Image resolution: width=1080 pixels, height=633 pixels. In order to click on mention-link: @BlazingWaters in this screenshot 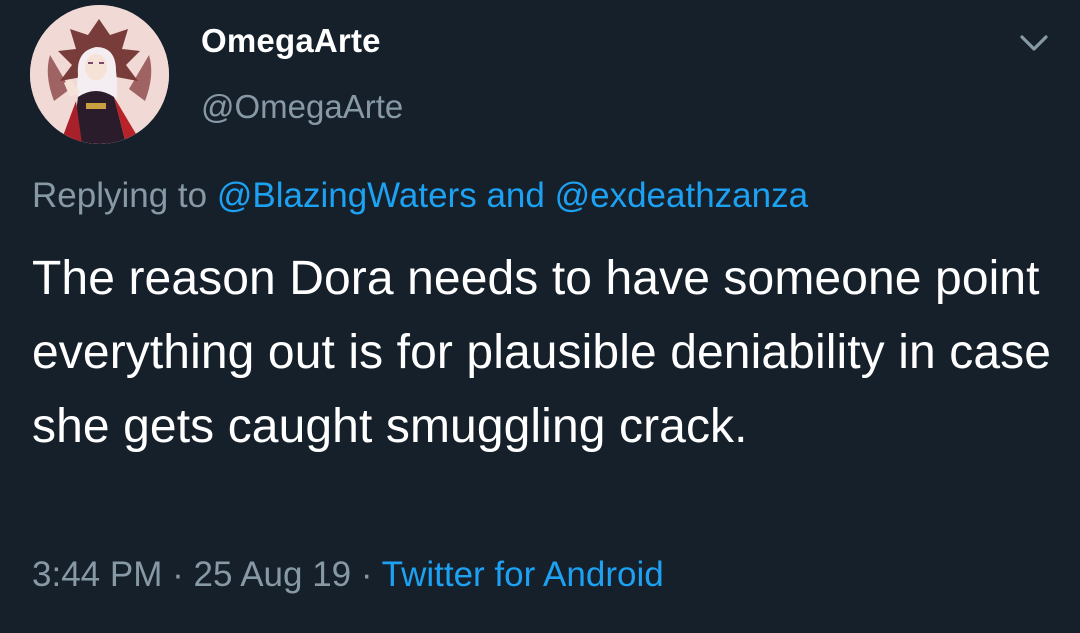, I will do `click(347, 195)`.